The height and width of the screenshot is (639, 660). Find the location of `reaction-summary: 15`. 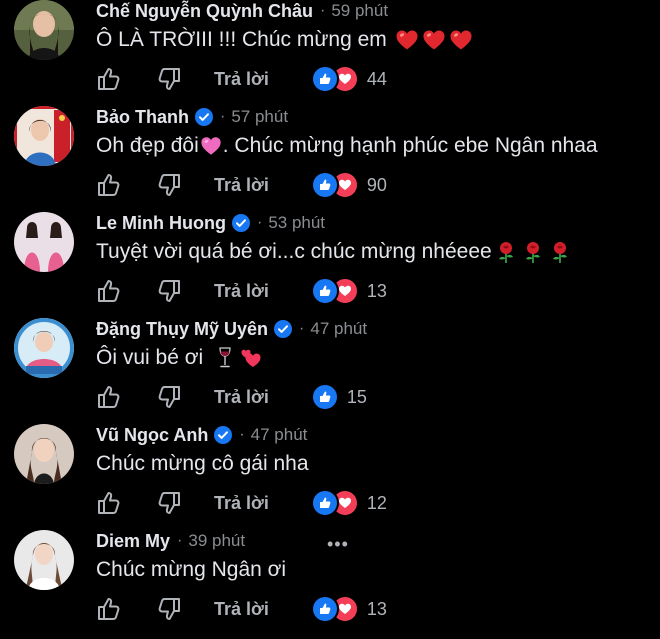

reaction-summary: 15 is located at coordinates (338, 397).